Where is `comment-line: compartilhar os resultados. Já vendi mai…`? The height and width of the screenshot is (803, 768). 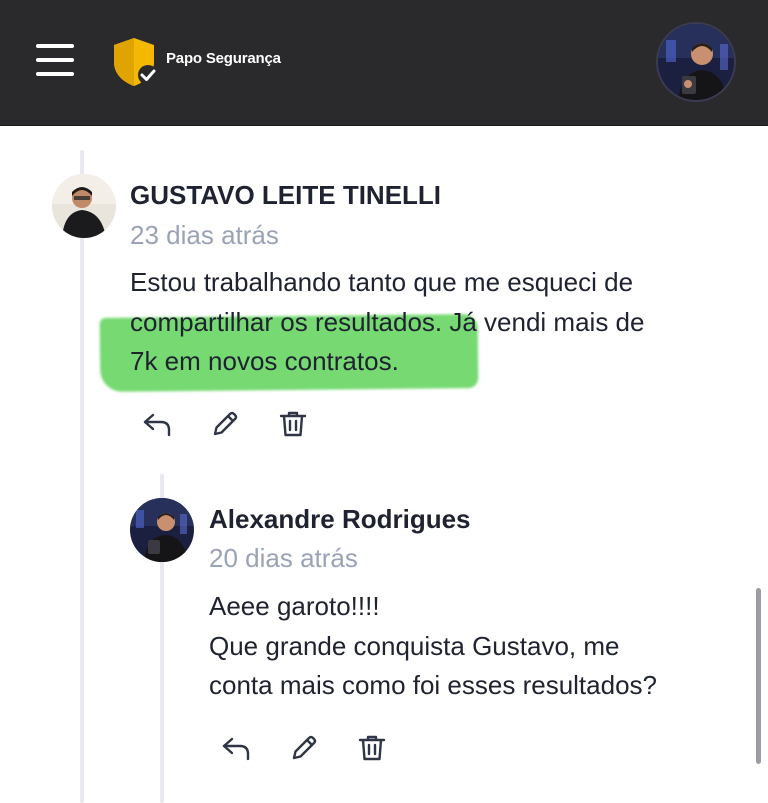
comment-line: compartilhar os resultados. Já vendi mai… is located at coordinates (387, 321).